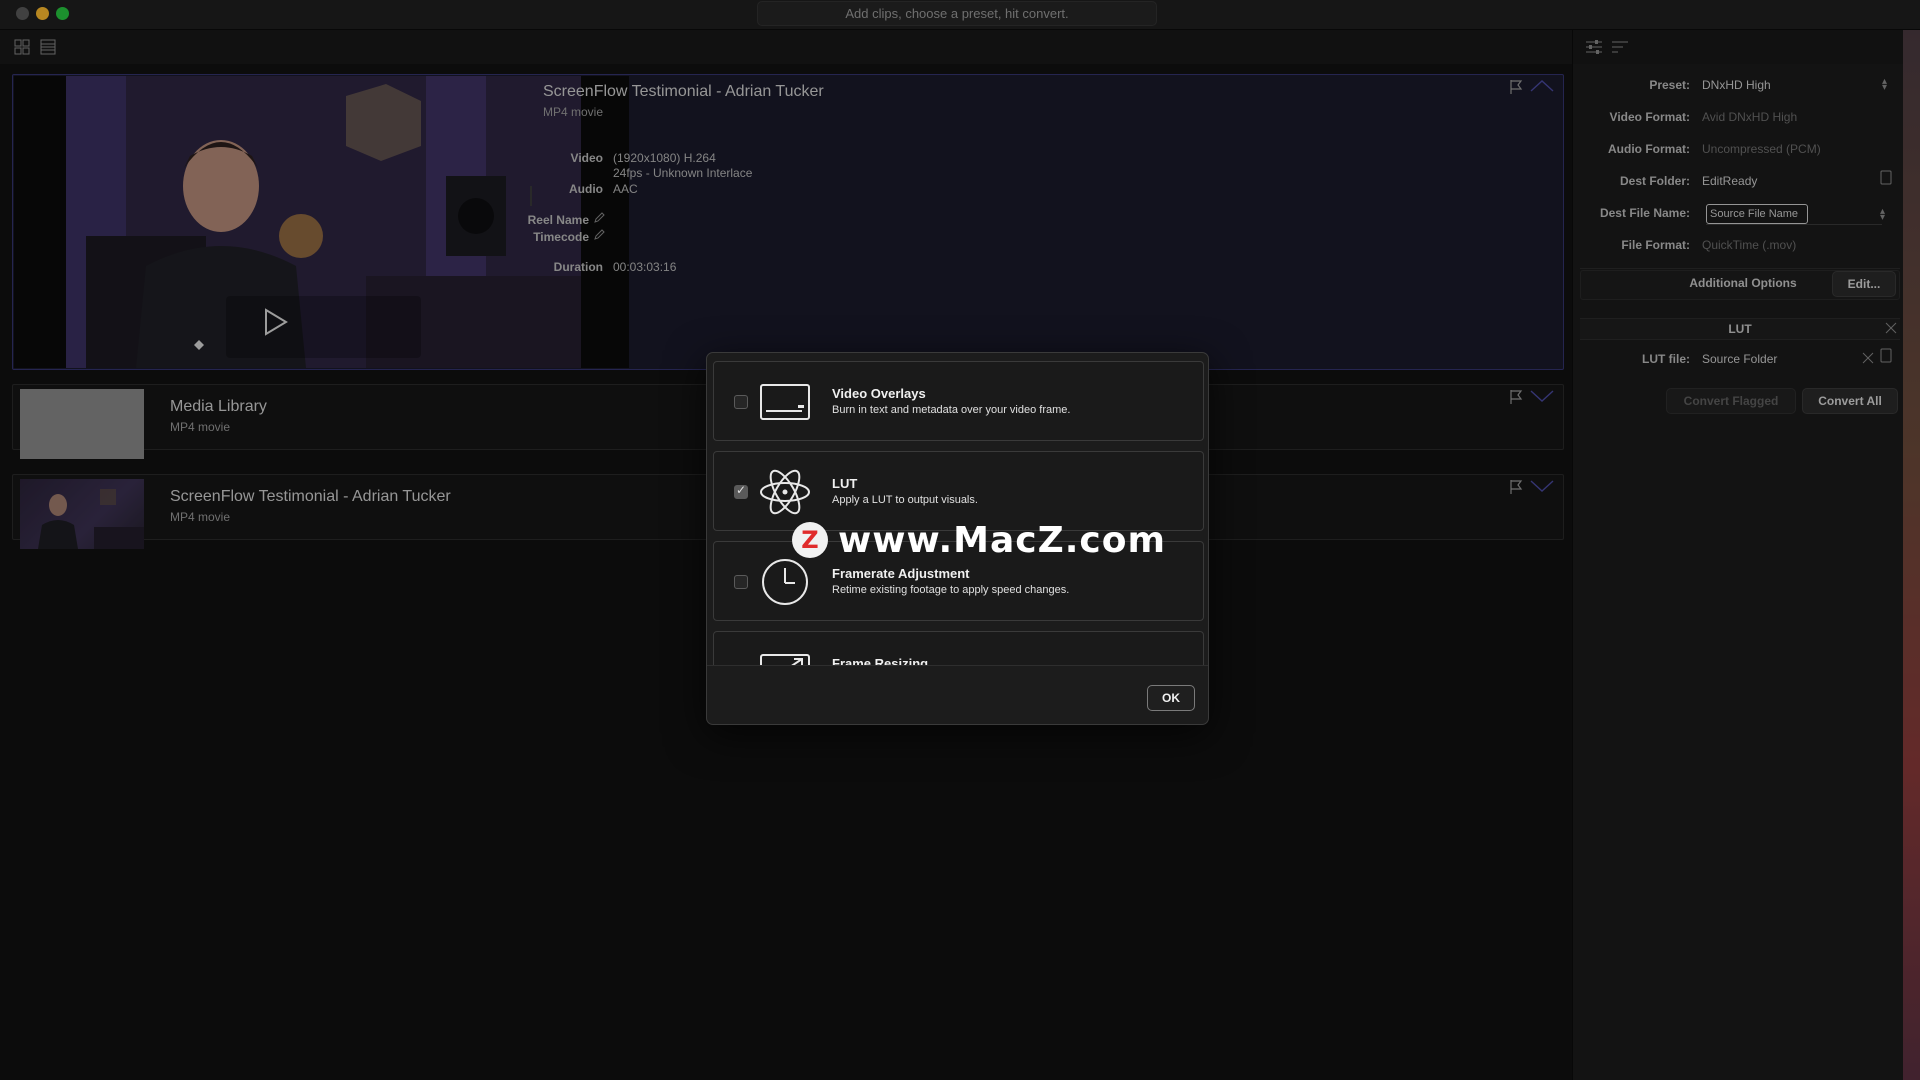  I want to click on frame-resizing-checkbox, so click(741, 665).